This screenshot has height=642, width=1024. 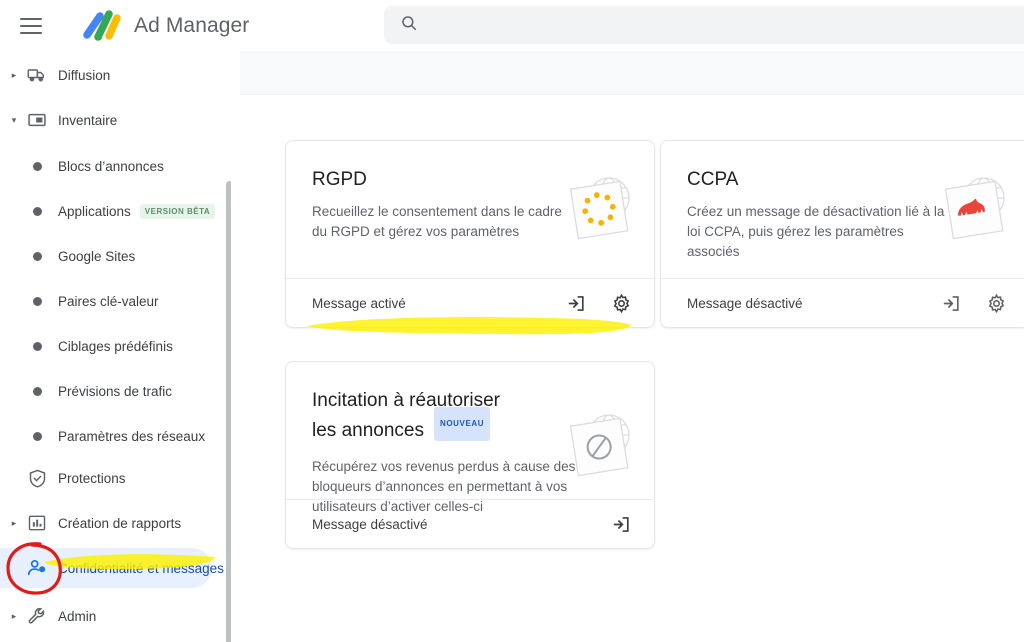 I want to click on sidebar-item-previsions-de-trafic: Prévisions de trafic, so click(x=86, y=391).